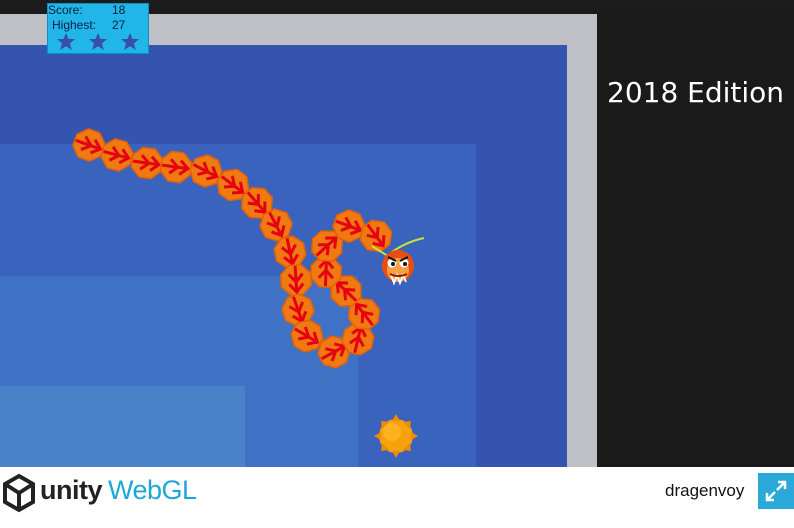 This screenshot has height=528, width=794. What do you see at coordinates (696, 92) in the screenshot?
I see `edition-label: 2018 Edition` at bounding box center [696, 92].